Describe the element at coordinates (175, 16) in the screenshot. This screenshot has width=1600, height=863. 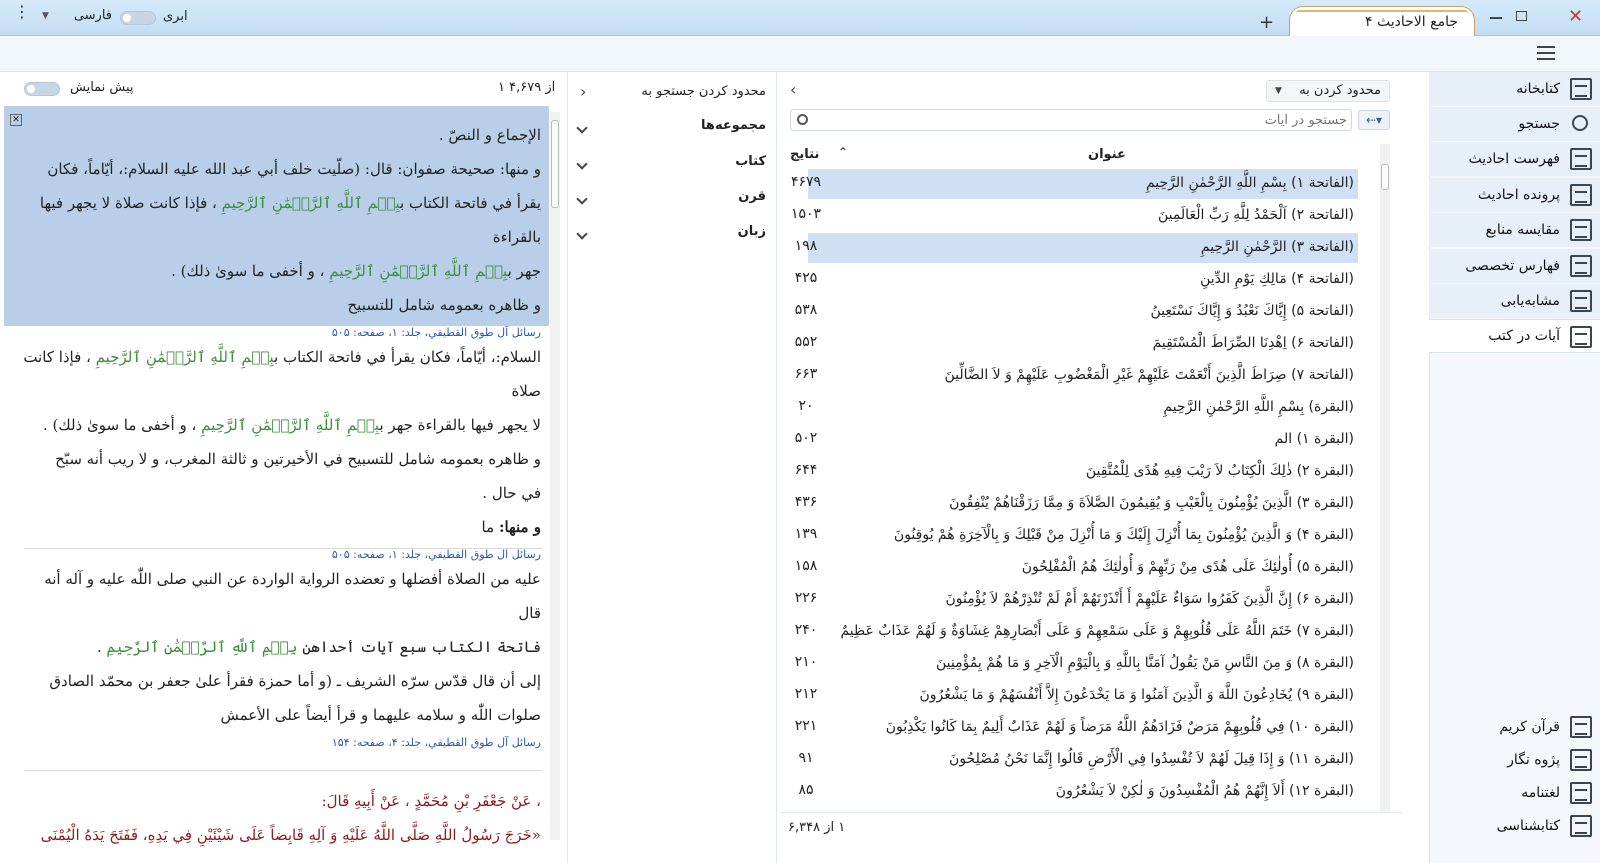
I see `cloud-label: ابری` at that location.